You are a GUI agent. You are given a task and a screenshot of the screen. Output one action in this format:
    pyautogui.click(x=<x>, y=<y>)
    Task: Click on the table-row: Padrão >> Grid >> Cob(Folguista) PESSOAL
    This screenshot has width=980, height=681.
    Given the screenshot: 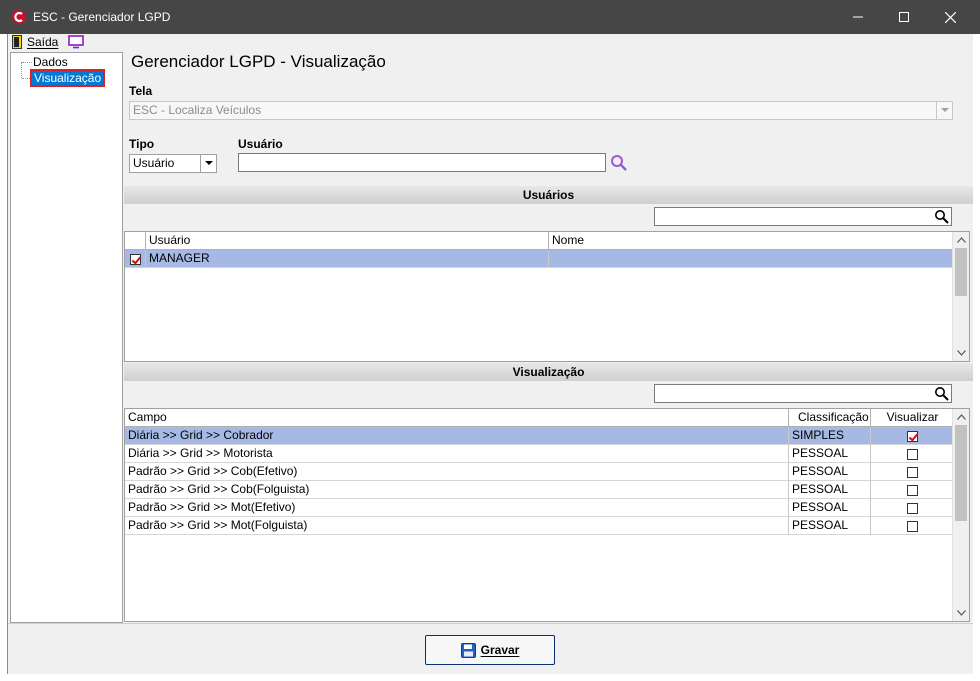 What is the action you would take?
    pyautogui.click(x=539, y=490)
    